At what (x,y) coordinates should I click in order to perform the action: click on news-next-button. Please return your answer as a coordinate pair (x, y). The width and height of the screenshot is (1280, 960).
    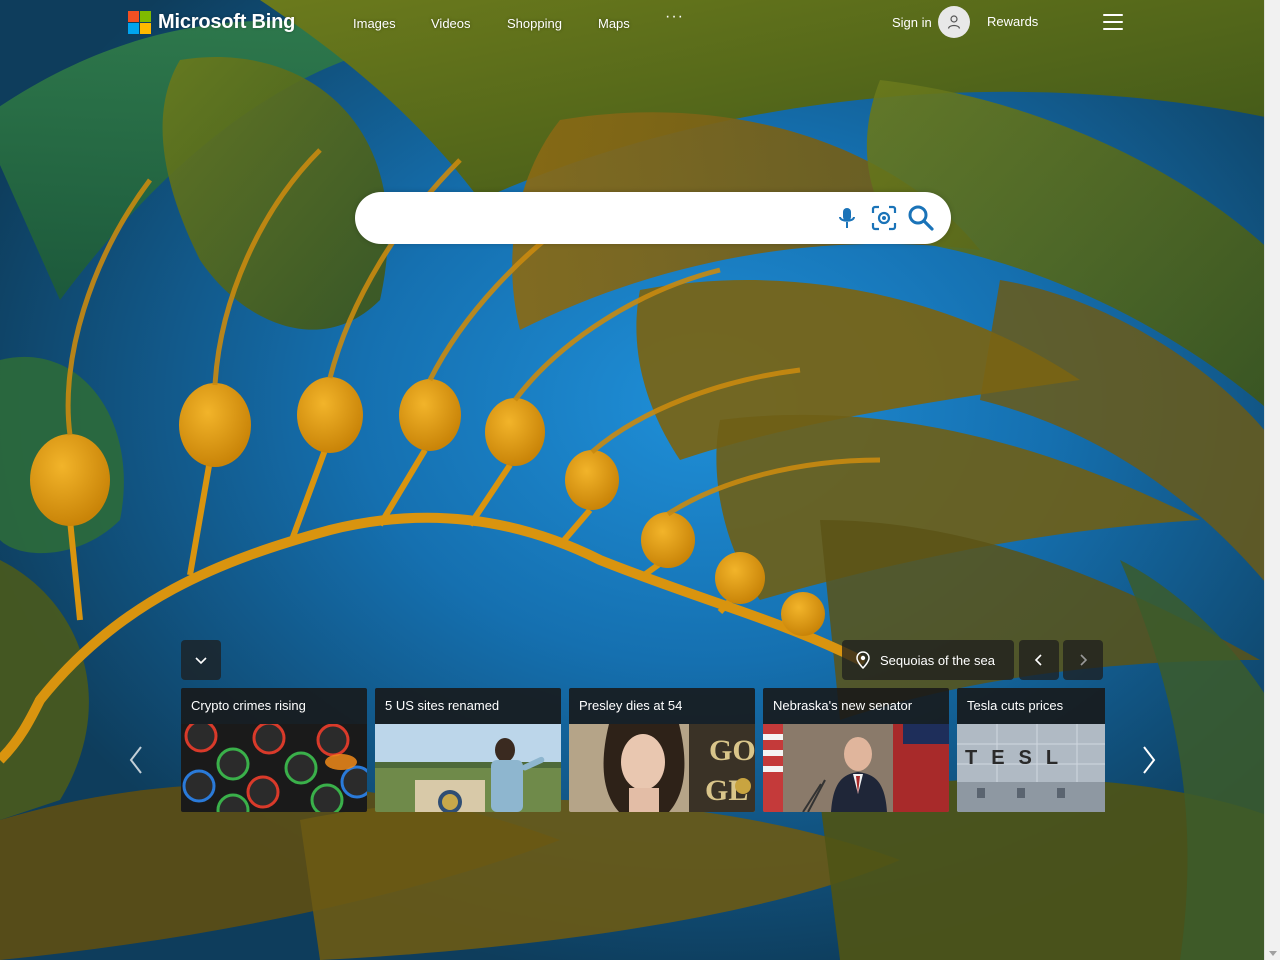
    Looking at the image, I should click on (1149, 760).